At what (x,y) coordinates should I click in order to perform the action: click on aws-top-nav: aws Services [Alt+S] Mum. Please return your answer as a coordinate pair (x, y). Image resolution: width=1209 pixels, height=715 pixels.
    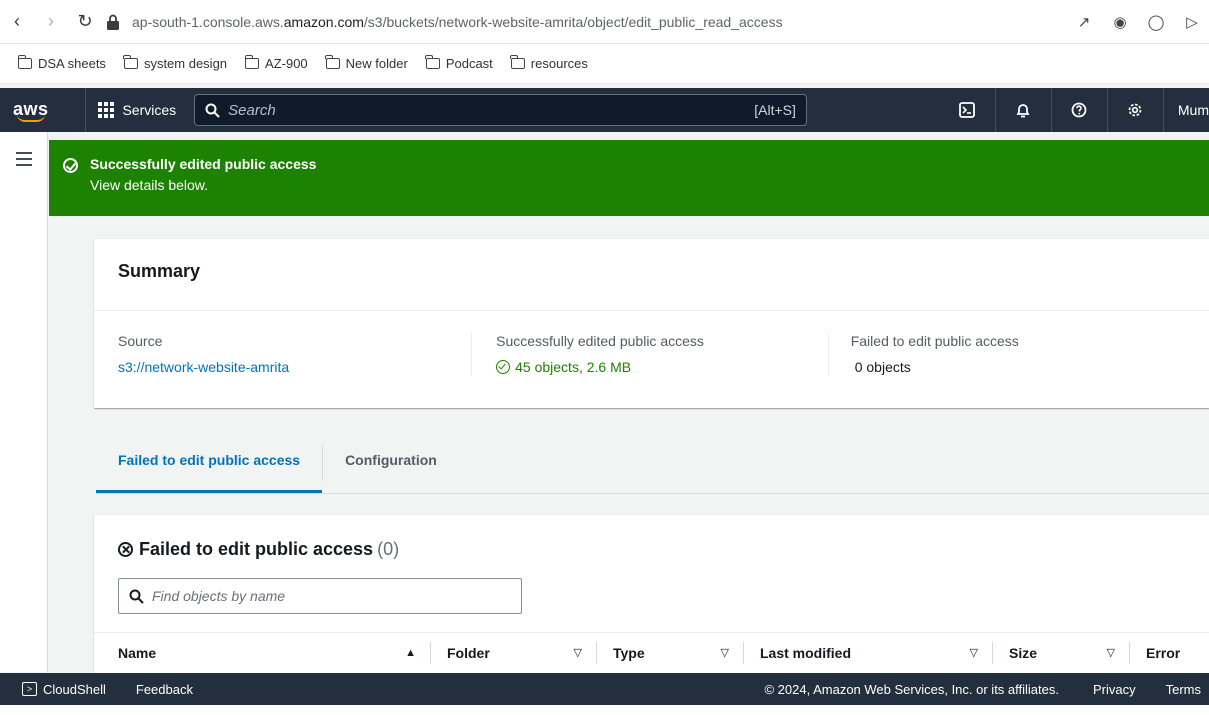
    Looking at the image, I should click on (604, 110).